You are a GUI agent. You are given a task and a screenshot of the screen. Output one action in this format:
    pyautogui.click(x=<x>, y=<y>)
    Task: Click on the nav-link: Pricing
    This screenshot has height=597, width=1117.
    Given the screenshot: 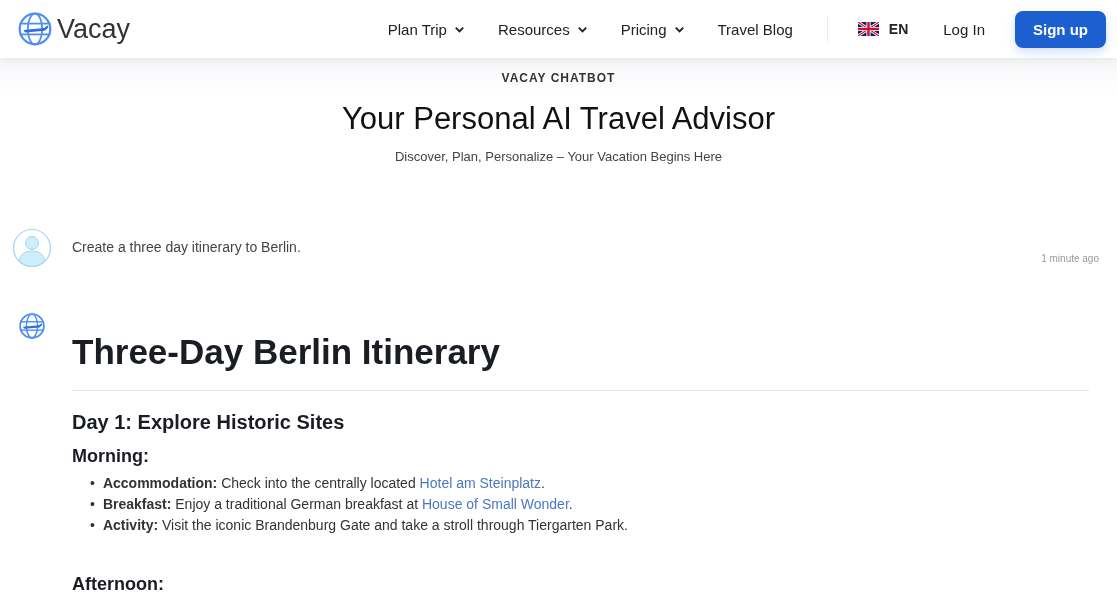 What is the action you would take?
    pyautogui.click(x=653, y=29)
    